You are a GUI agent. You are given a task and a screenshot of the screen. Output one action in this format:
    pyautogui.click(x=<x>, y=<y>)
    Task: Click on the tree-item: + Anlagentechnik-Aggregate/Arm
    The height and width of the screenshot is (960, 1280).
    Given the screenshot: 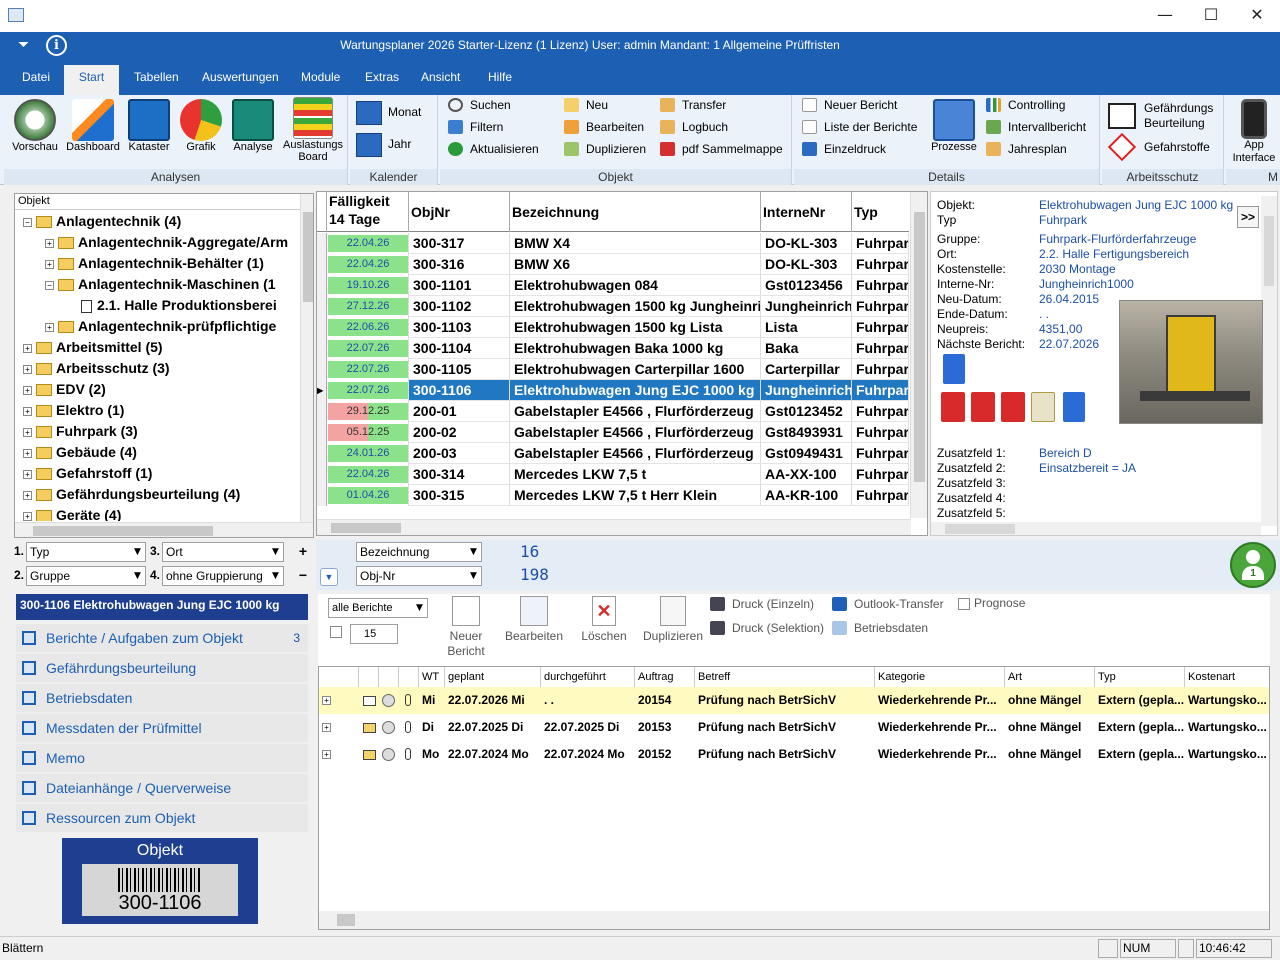 What is the action you would take?
    pyautogui.click(x=162, y=242)
    